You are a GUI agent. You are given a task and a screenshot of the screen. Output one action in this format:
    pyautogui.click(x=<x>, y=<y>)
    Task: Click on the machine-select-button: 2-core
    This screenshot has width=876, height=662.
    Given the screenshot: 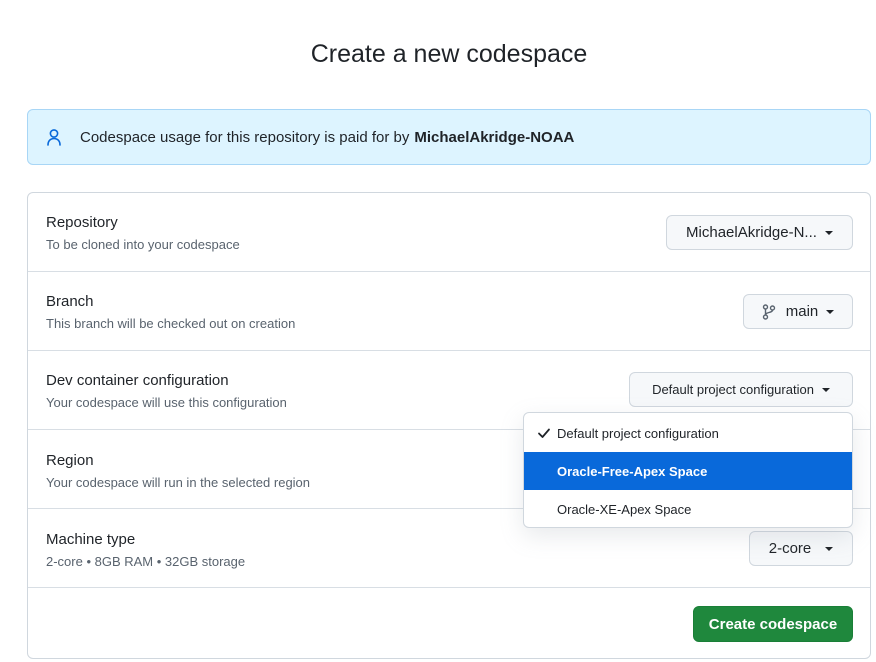 What is the action you would take?
    pyautogui.click(x=801, y=548)
    